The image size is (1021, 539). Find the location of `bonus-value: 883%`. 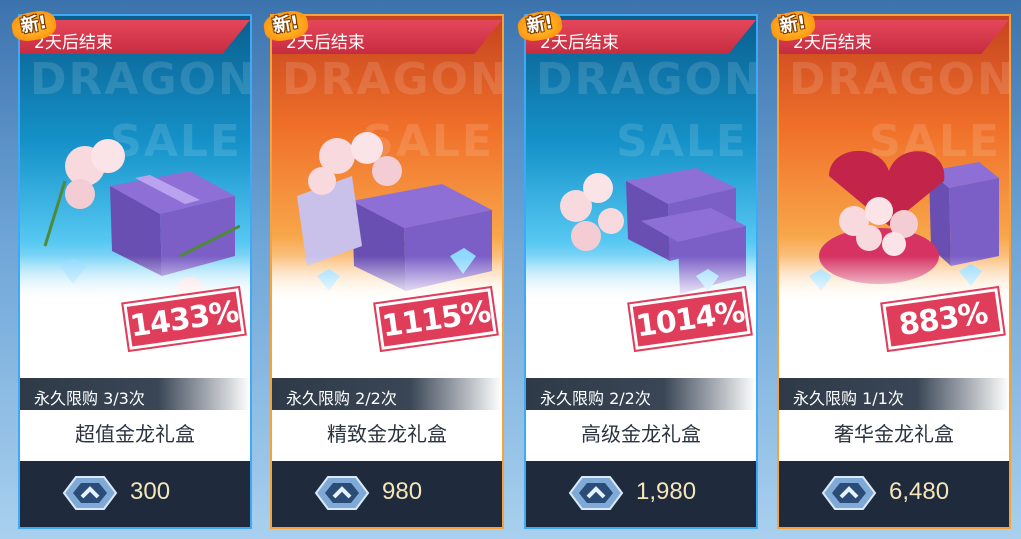

bonus-value: 883% is located at coordinates (943, 319).